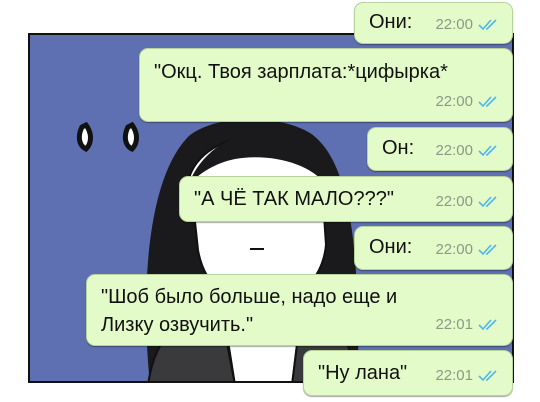  Describe the element at coordinates (301, 72) in the screenshot. I see `message-text: "Окц. Твоя зарплата:*цифырка*` at that location.